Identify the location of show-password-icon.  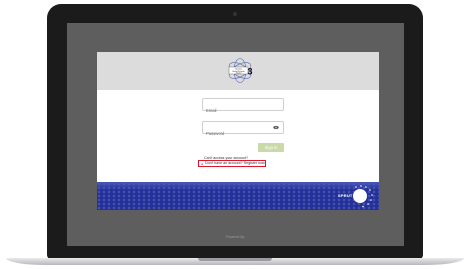
(276, 127).